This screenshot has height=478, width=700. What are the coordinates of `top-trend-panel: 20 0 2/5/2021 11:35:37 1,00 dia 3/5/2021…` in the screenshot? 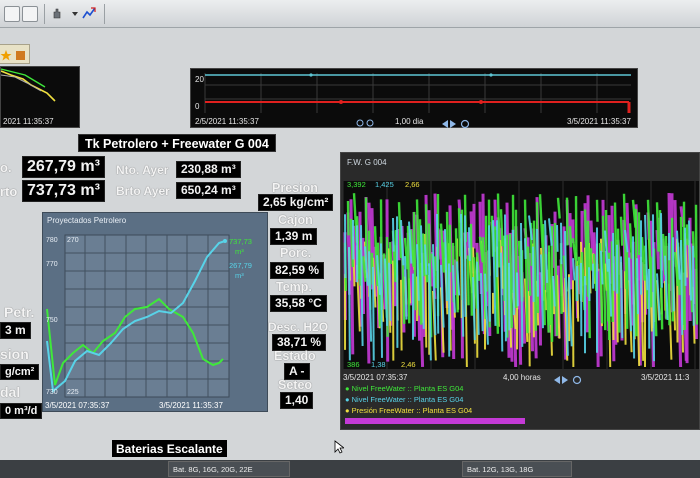 It's located at (414, 98).